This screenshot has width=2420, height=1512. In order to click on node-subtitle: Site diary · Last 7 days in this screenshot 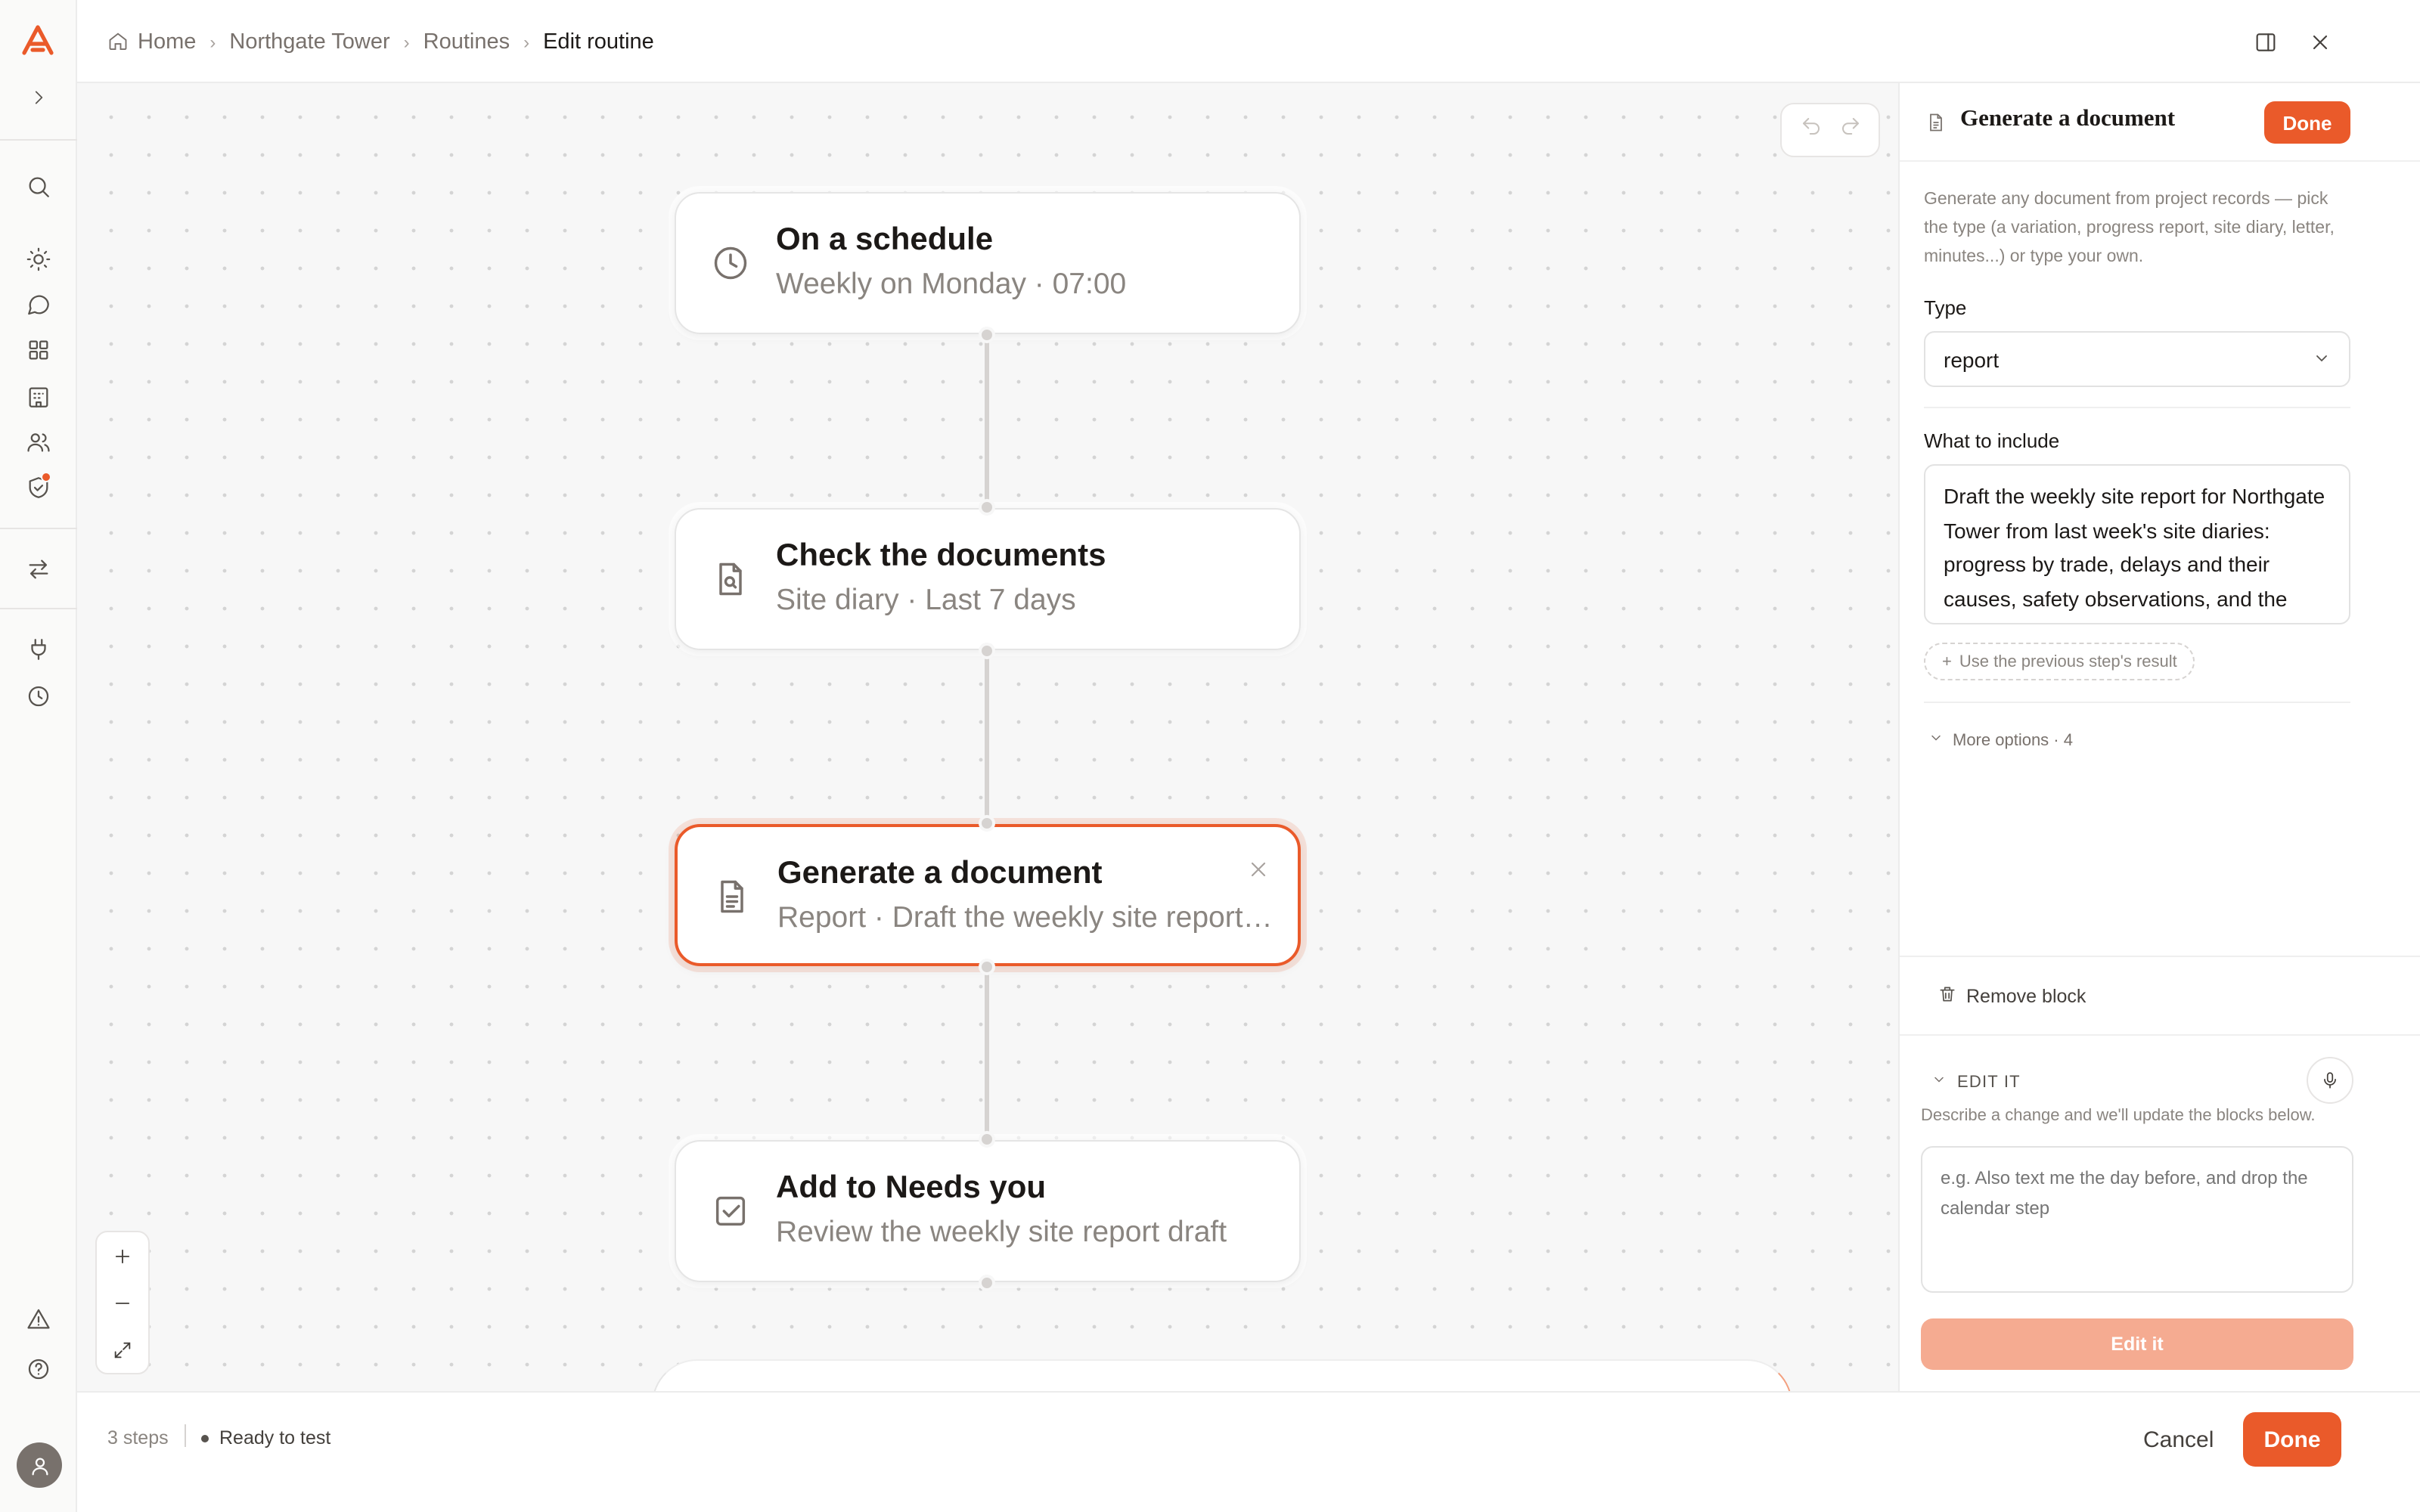, I will do `click(926, 600)`.